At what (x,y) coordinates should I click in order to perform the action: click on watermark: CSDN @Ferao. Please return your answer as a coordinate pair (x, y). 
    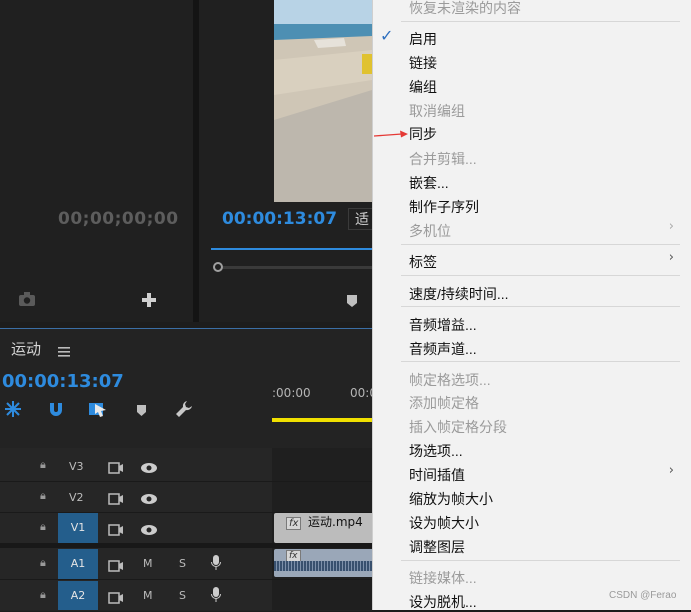
    Looking at the image, I should click on (643, 595).